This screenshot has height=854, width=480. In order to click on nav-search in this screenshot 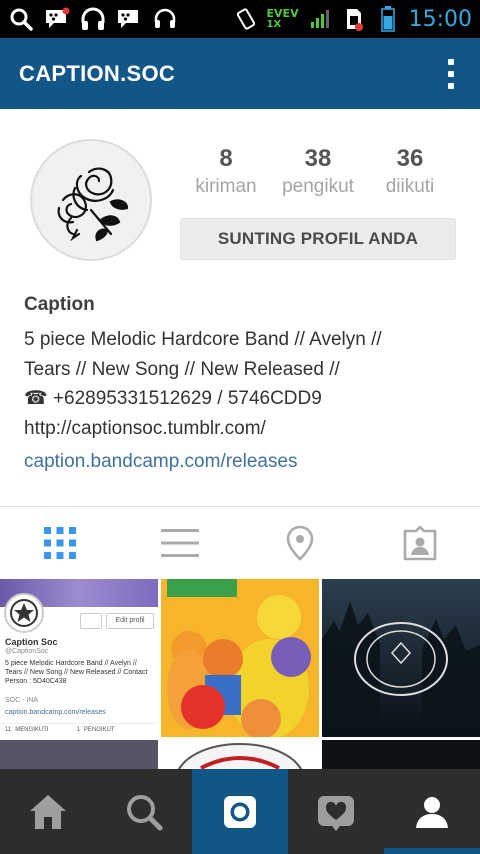, I will do `click(144, 811)`.